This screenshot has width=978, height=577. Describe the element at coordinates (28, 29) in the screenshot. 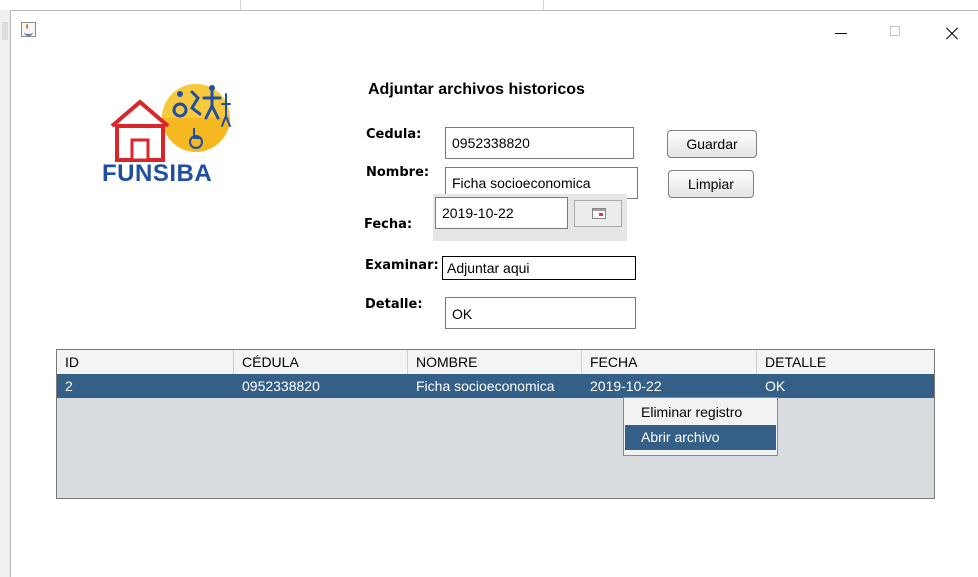

I see `java-app-icon` at that location.